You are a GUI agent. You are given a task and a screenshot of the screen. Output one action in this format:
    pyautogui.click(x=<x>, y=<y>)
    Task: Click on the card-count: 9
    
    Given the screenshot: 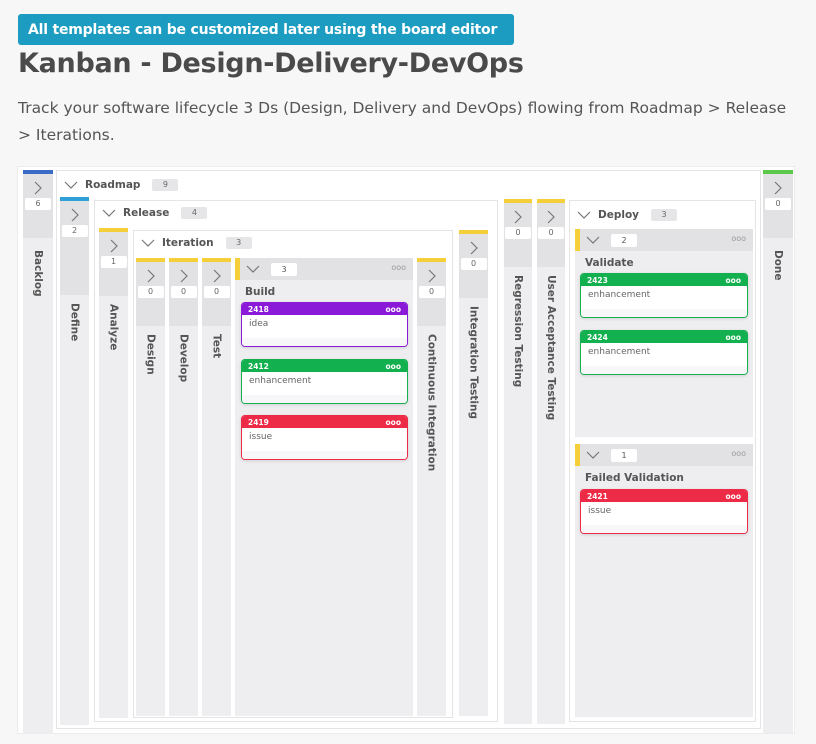 What is the action you would take?
    pyautogui.click(x=165, y=185)
    